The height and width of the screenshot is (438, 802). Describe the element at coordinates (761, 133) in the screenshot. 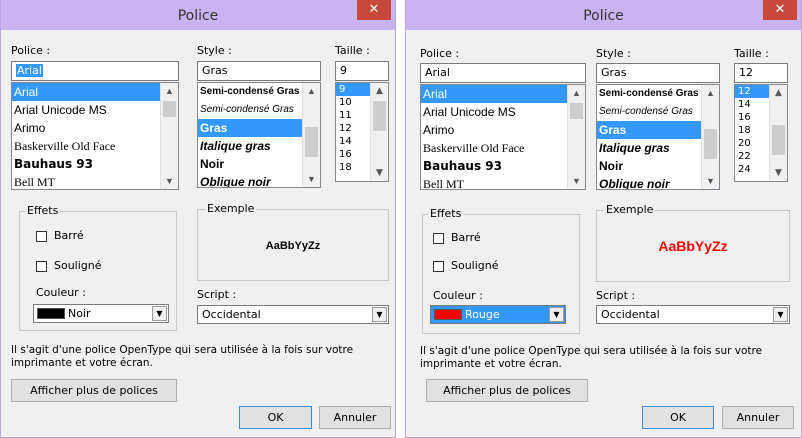

I see `size-list: 12 14 16 18 20 22 24 ▲ ▼` at that location.